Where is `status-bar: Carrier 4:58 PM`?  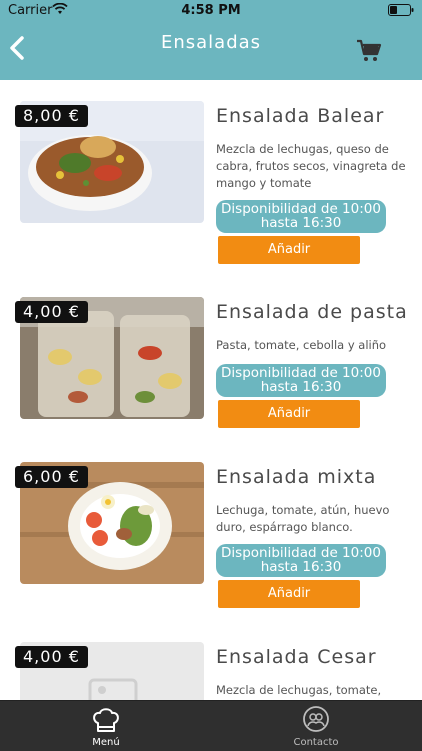
status-bar: Carrier 4:58 PM is located at coordinates (211, 12).